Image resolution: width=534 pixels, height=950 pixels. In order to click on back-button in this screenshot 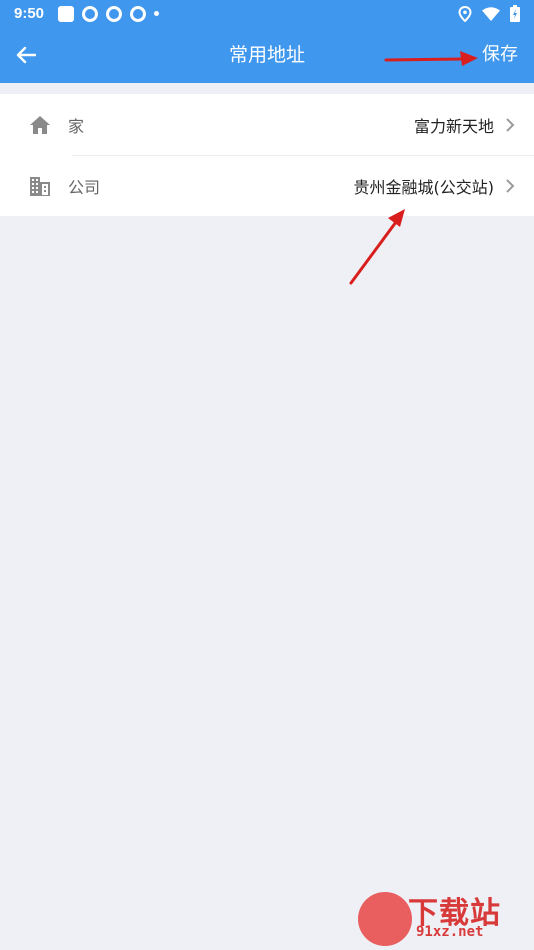, I will do `click(26, 55)`.